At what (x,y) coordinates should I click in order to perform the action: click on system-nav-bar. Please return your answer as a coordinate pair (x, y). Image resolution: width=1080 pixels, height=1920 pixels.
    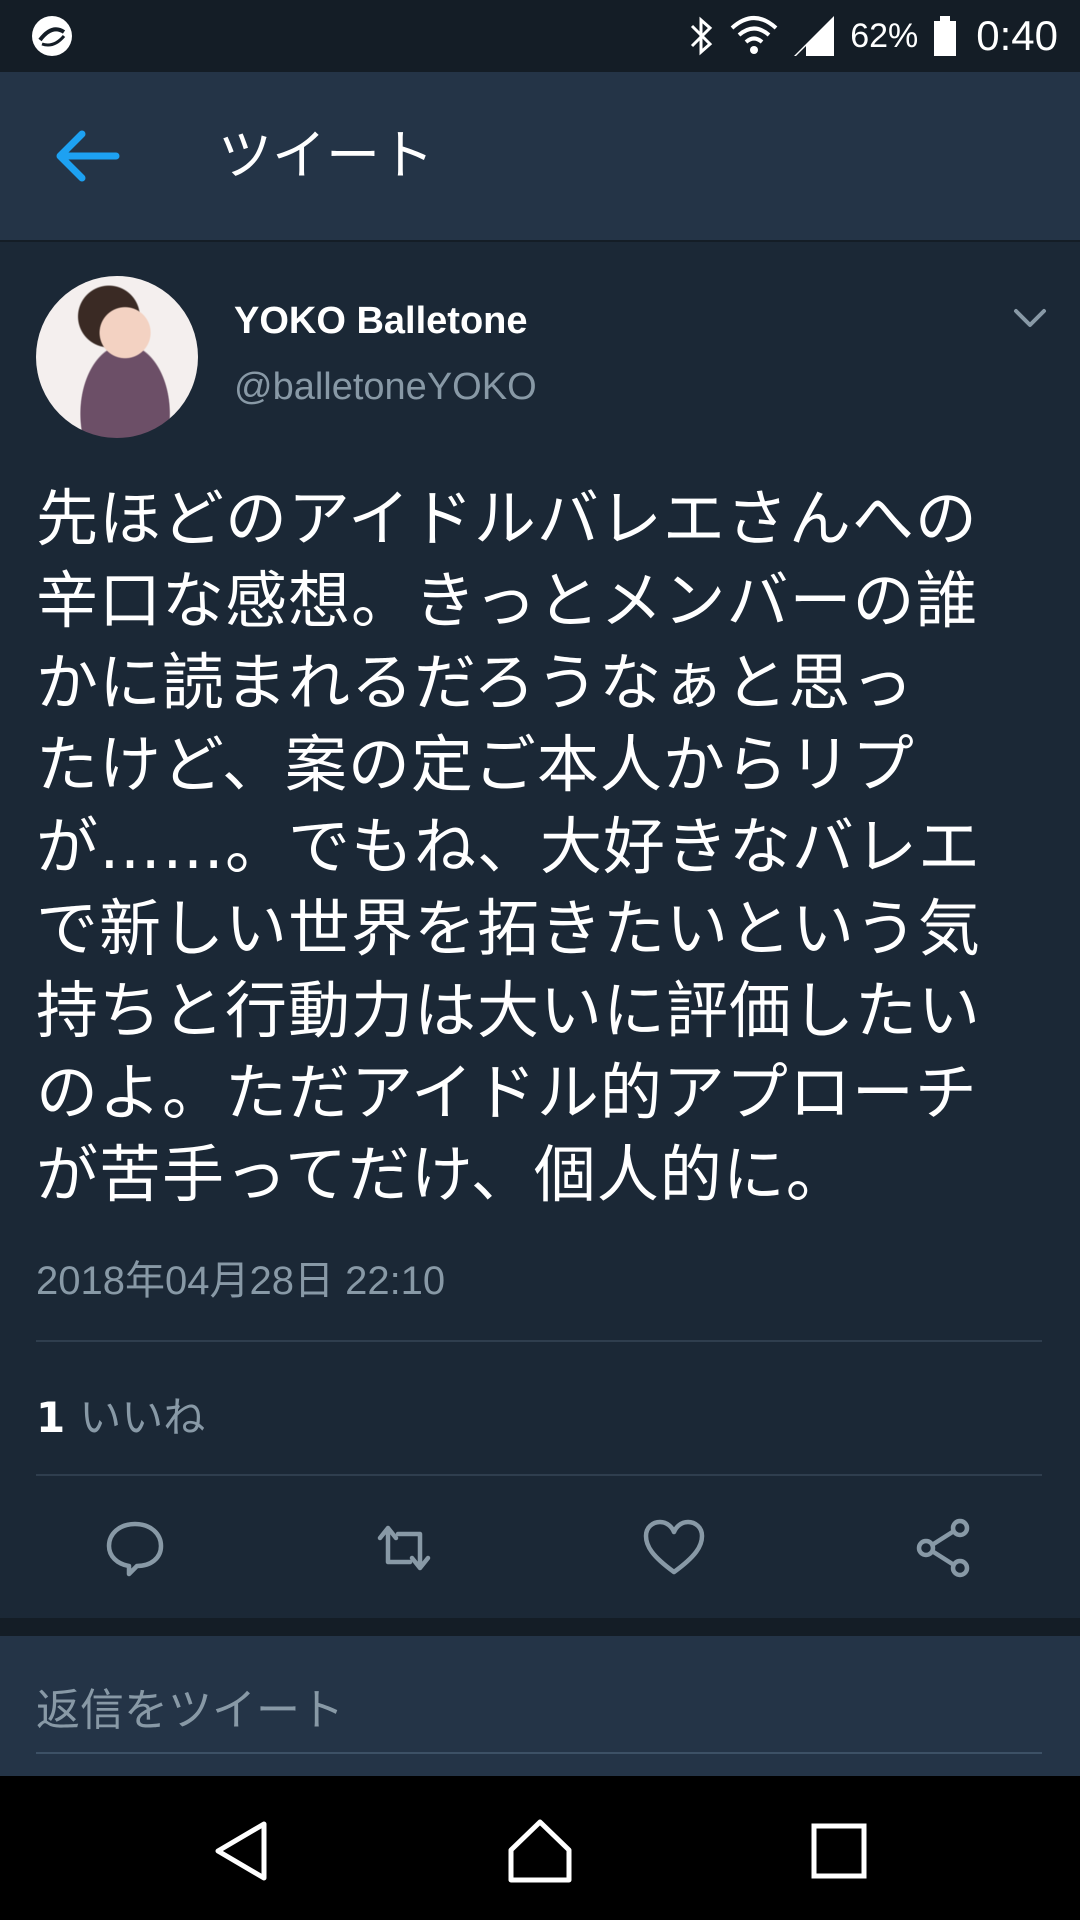
    Looking at the image, I should click on (540, 1848).